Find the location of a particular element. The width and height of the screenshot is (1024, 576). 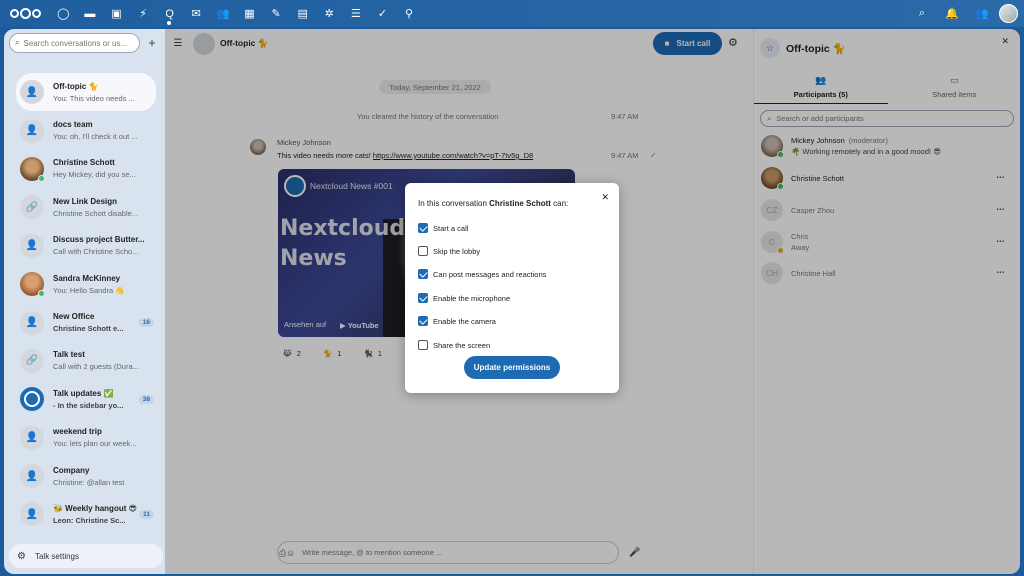

permission-option: Skip the lobby is located at coordinates (449, 251).